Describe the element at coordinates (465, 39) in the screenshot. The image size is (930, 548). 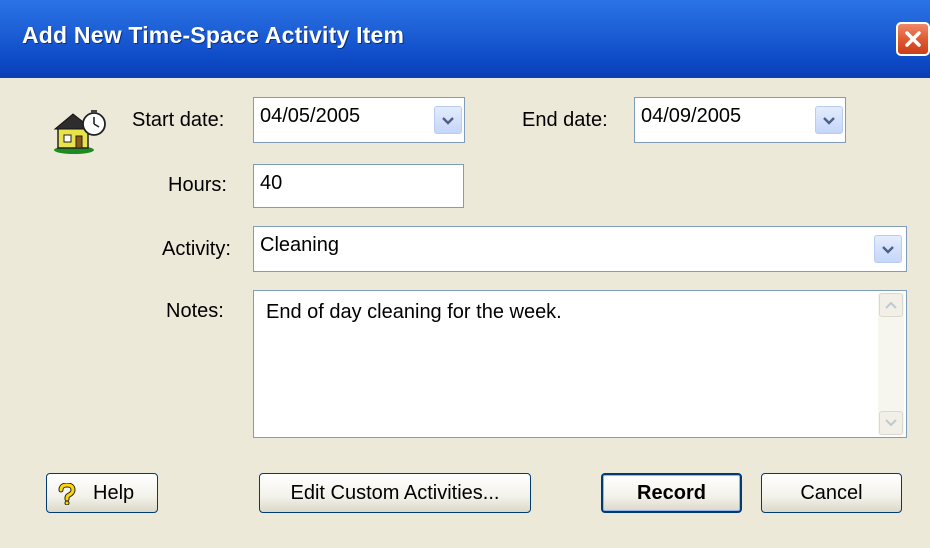
I see `title-bar: Add New Time-Space Activity Item` at that location.